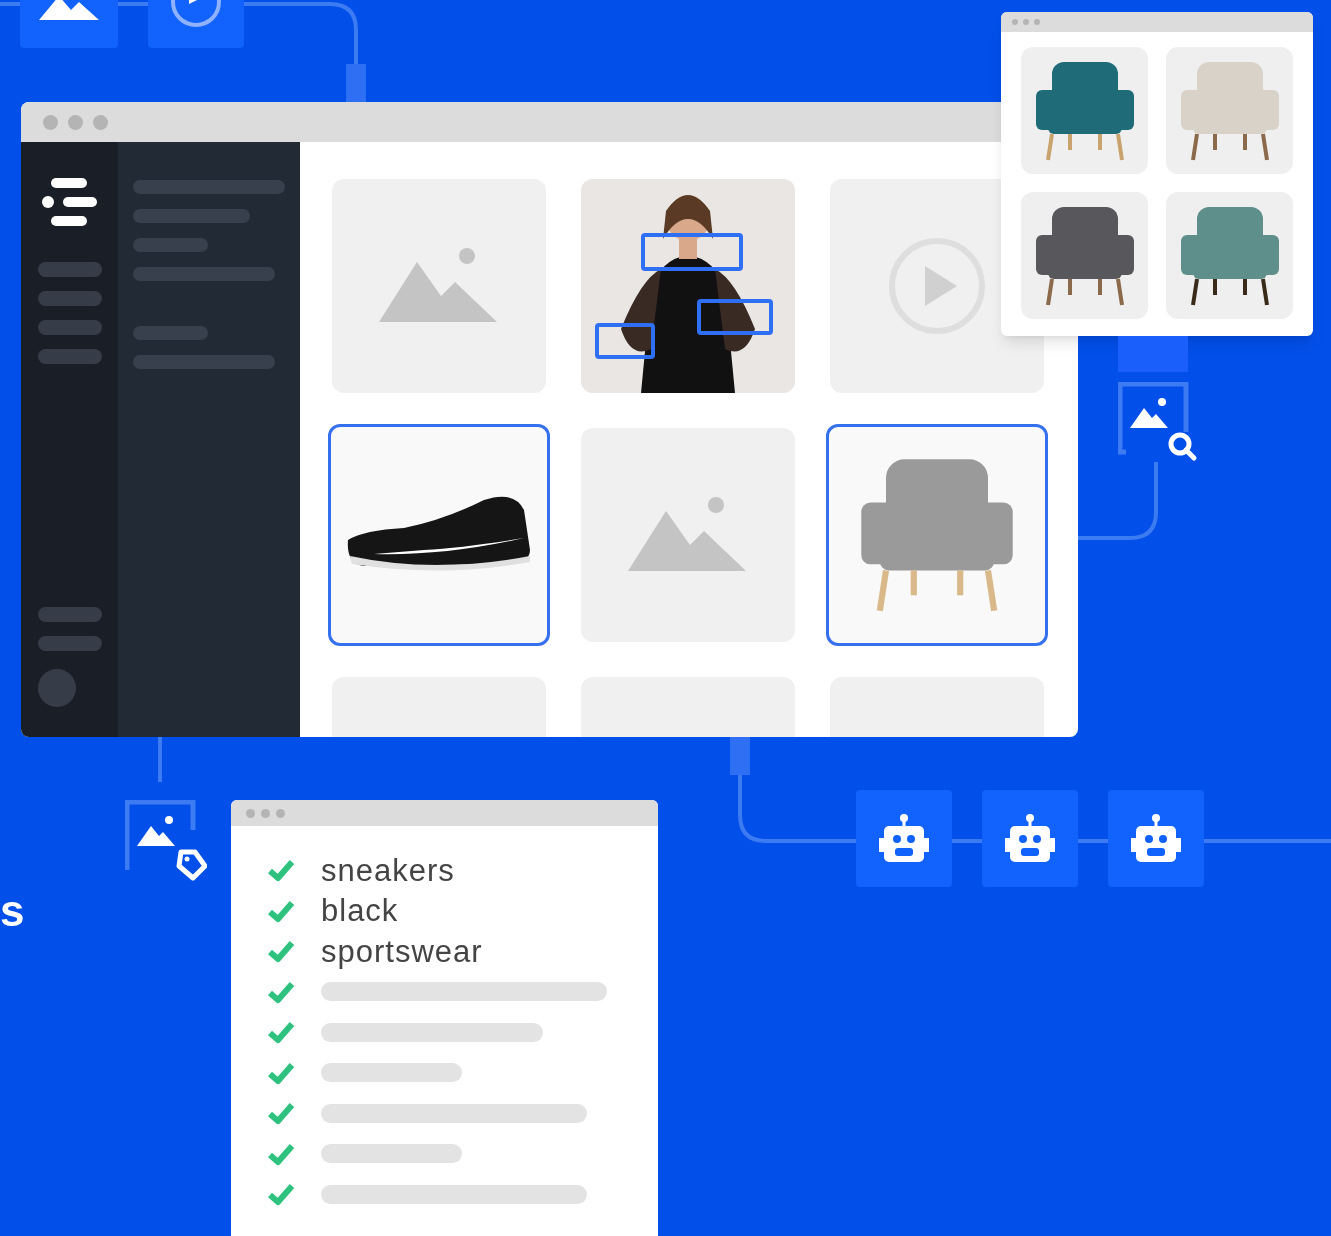 The height and width of the screenshot is (1236, 1331). What do you see at coordinates (69, 10) in the screenshot?
I see `mountain-icon` at bounding box center [69, 10].